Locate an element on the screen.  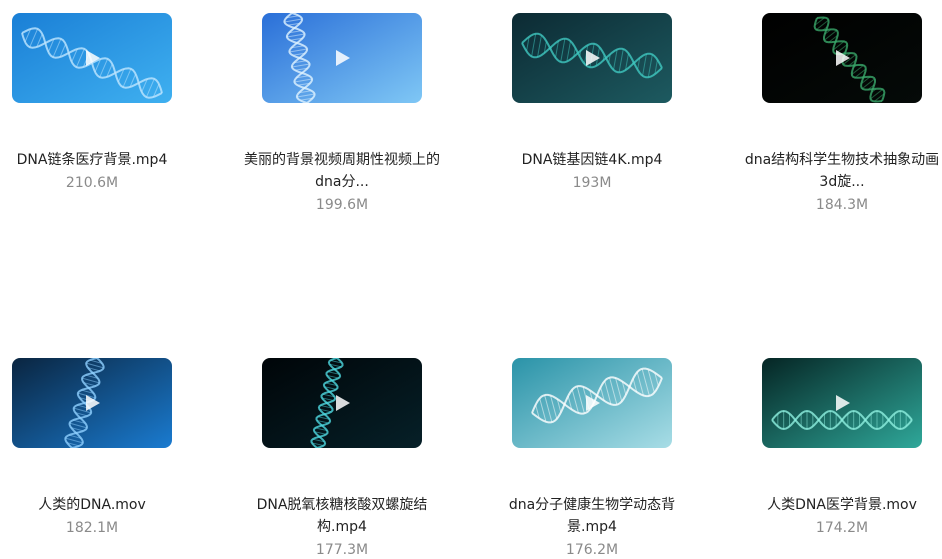
video-card: DNA链基因链4K.mp4 193M is located at coordinates (592, 103).